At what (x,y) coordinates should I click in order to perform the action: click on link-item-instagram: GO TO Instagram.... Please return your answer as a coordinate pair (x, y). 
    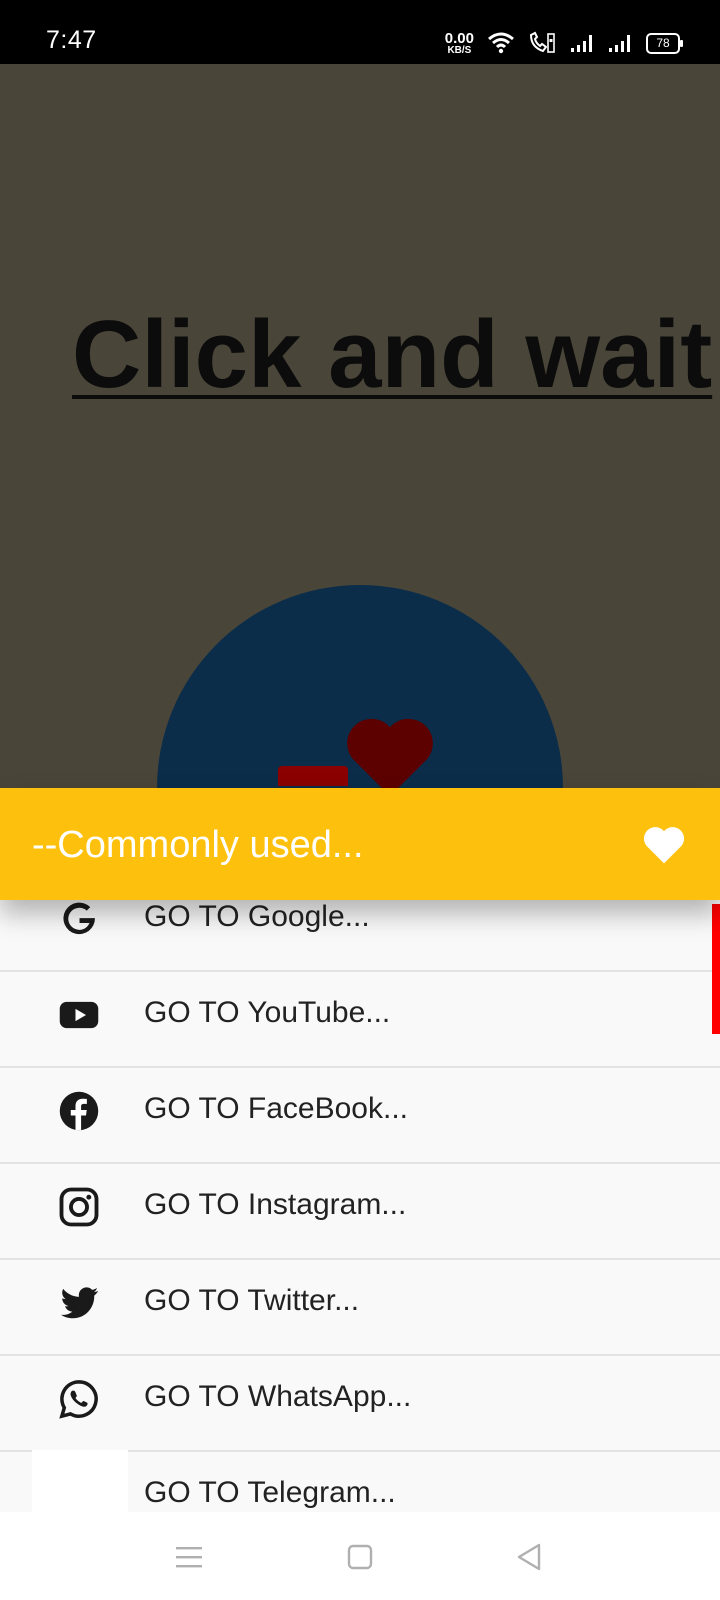
    Looking at the image, I should click on (360, 1211).